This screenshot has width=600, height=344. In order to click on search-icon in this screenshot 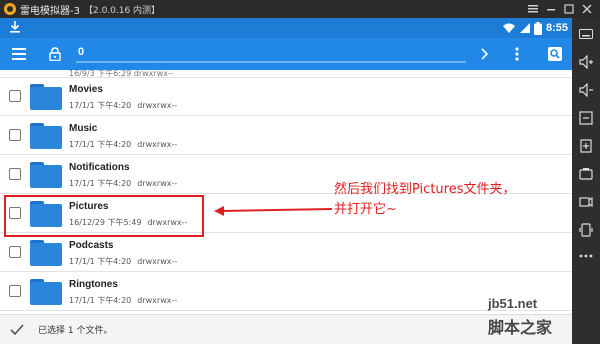, I will do `click(555, 54)`.